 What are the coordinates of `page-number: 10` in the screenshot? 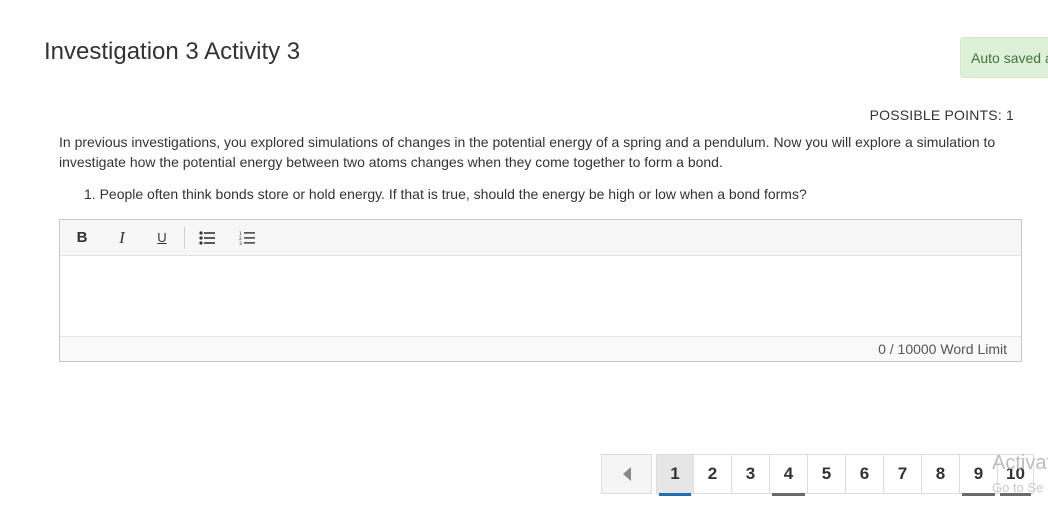 It's located at (1015, 473).